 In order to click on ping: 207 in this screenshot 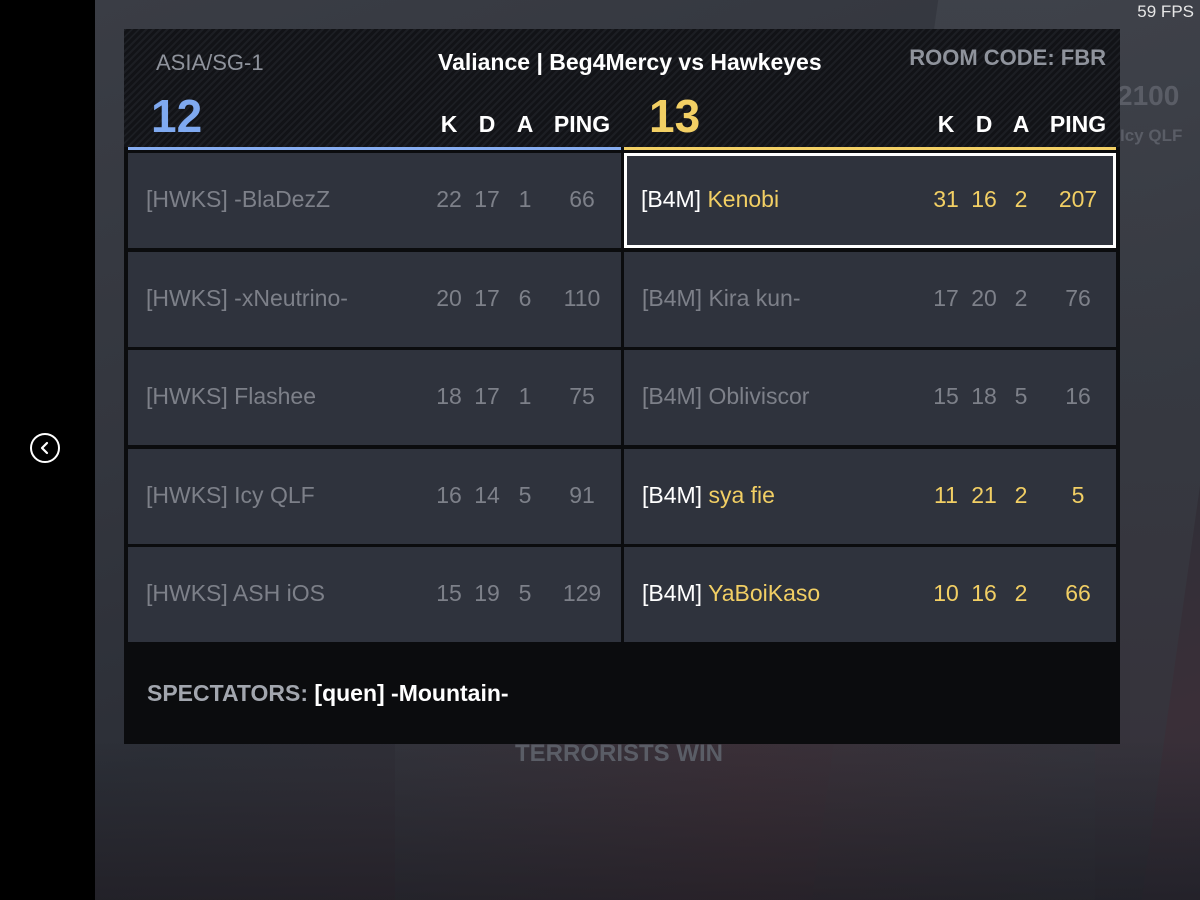, I will do `click(1078, 199)`.